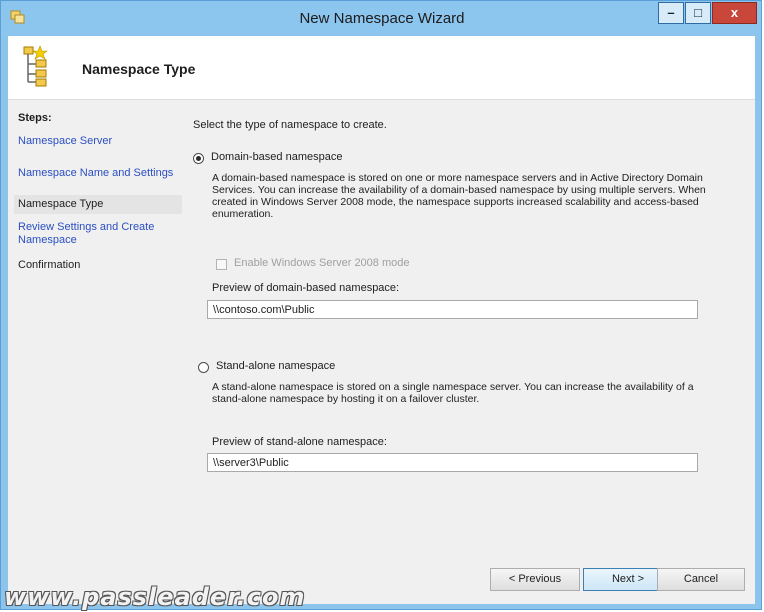 The width and height of the screenshot is (764, 612). What do you see at coordinates (299, 442) in the screenshot?
I see `standalone-preview-label: Preview of stand-alone namespace:` at bounding box center [299, 442].